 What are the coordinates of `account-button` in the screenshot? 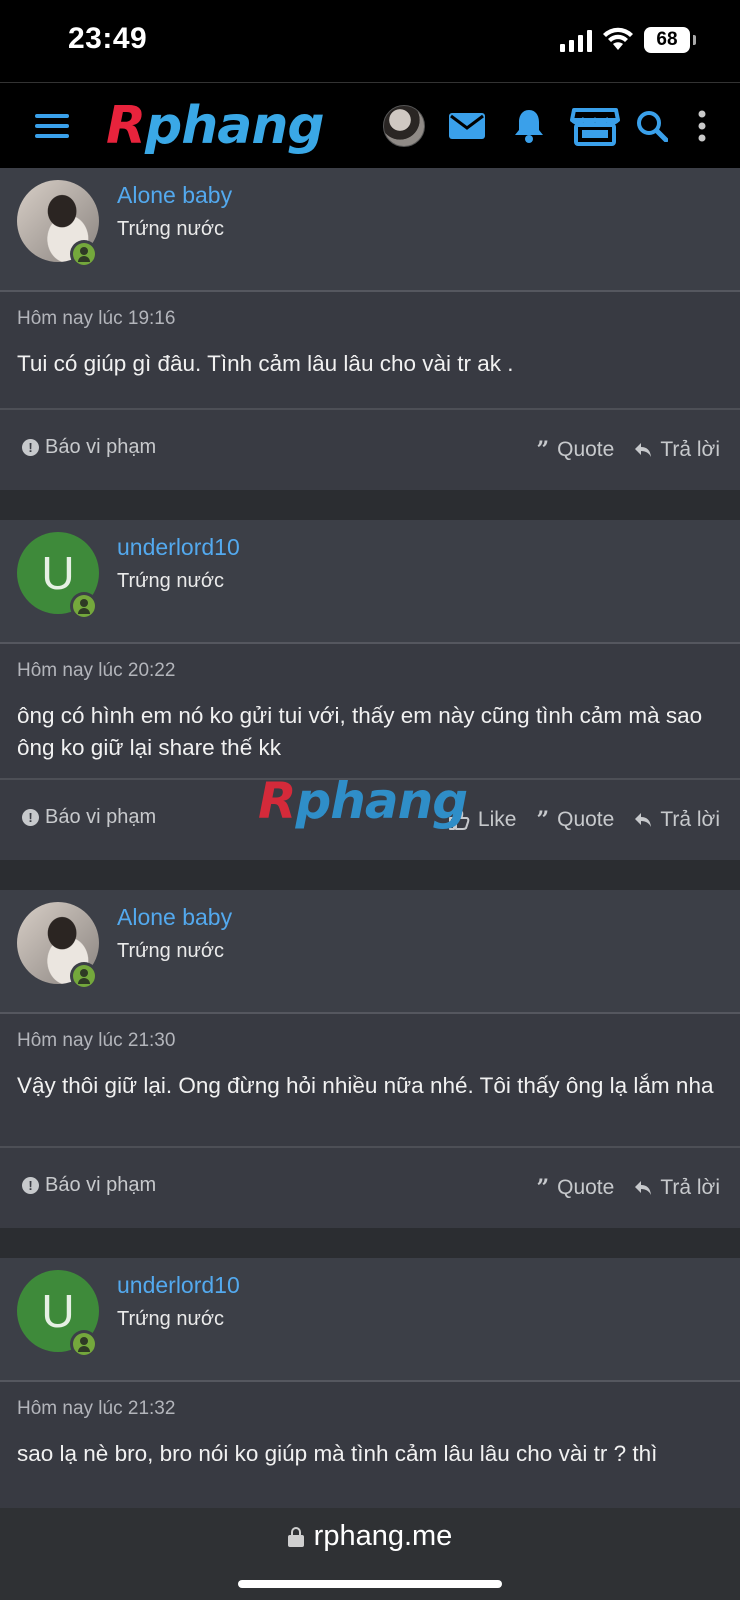 It's located at (404, 126).